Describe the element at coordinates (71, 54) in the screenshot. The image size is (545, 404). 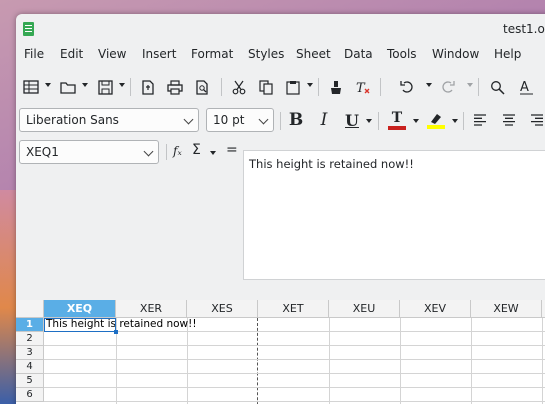
I see `menu-edit: Edit` at that location.